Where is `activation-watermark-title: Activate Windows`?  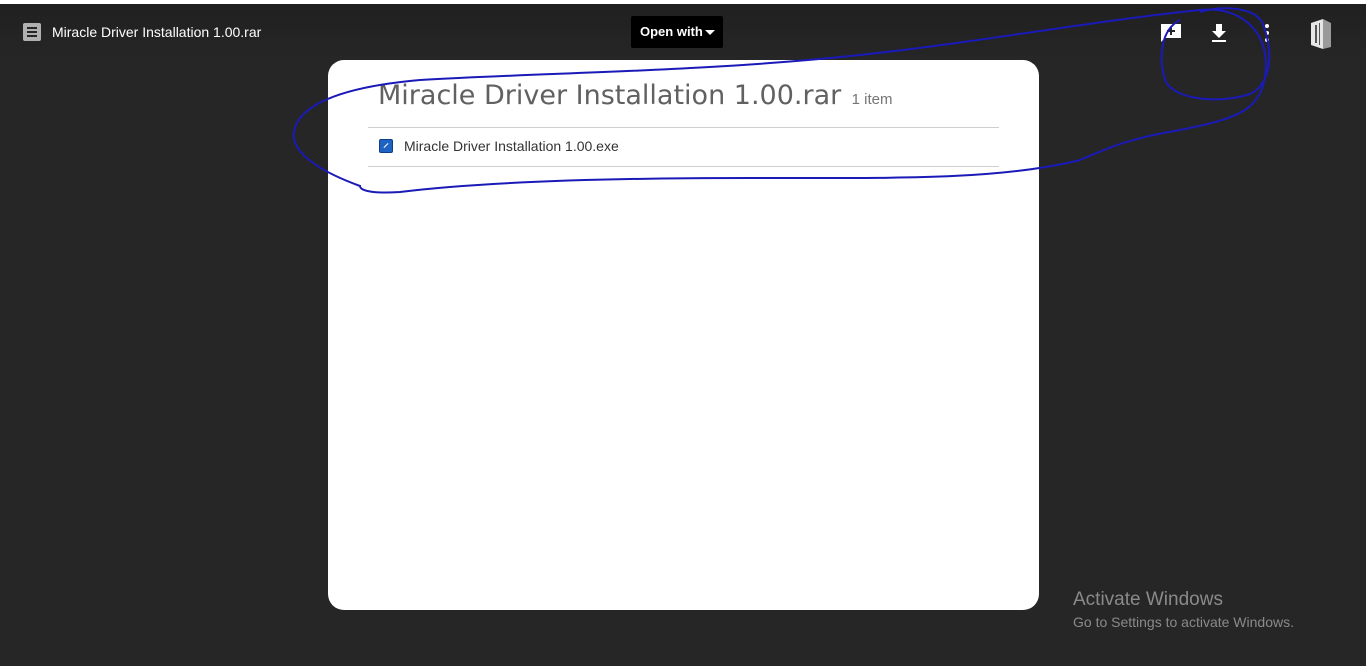 activation-watermark-title: Activate Windows is located at coordinates (1148, 599).